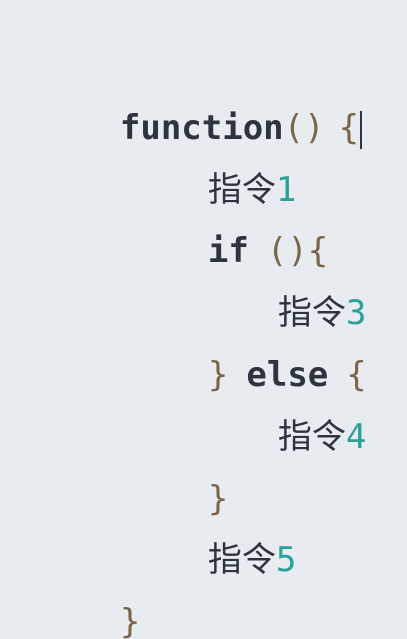  What do you see at coordinates (211, 532) in the screenshot?
I see `code-line-8: 指令5` at bounding box center [211, 532].